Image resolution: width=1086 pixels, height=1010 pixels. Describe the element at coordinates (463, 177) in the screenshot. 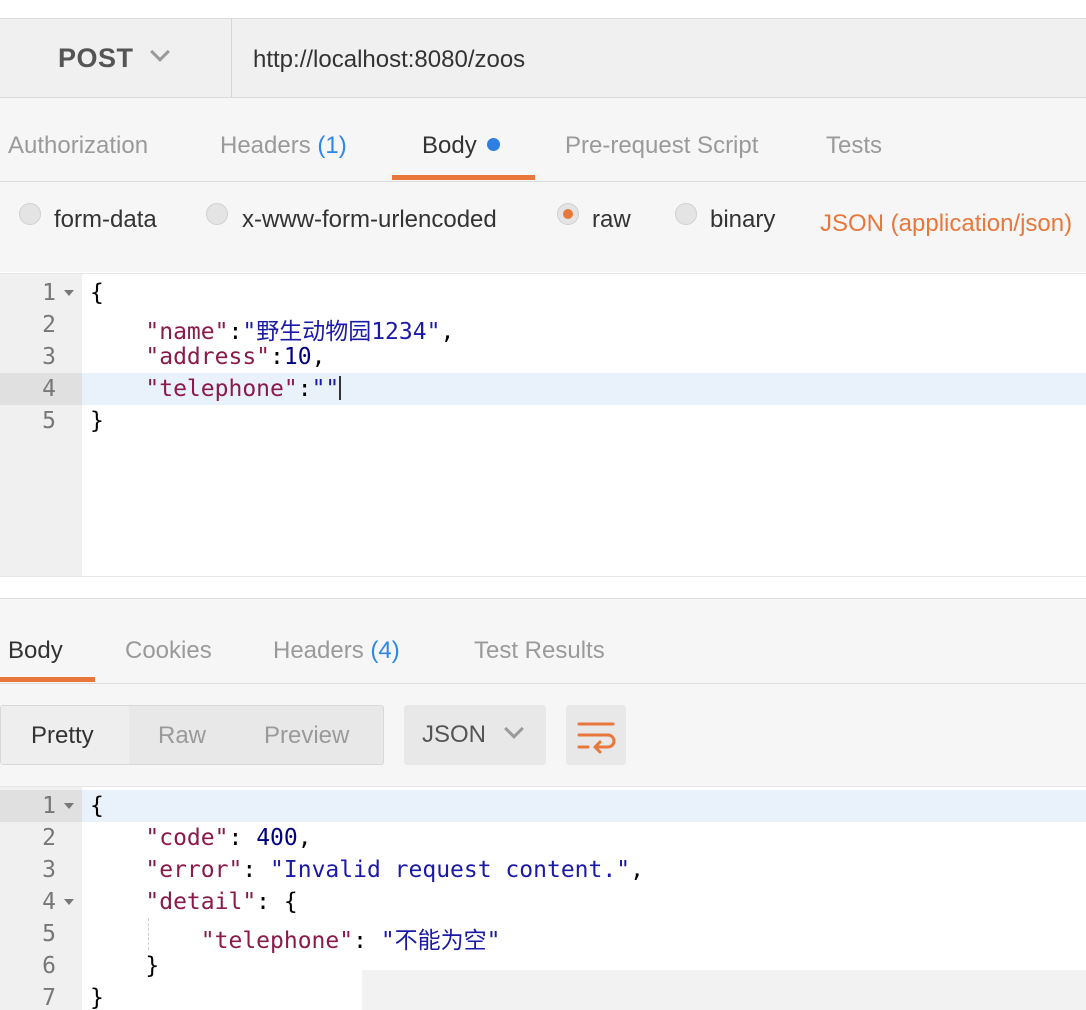

I see `active-tab-indicator` at that location.